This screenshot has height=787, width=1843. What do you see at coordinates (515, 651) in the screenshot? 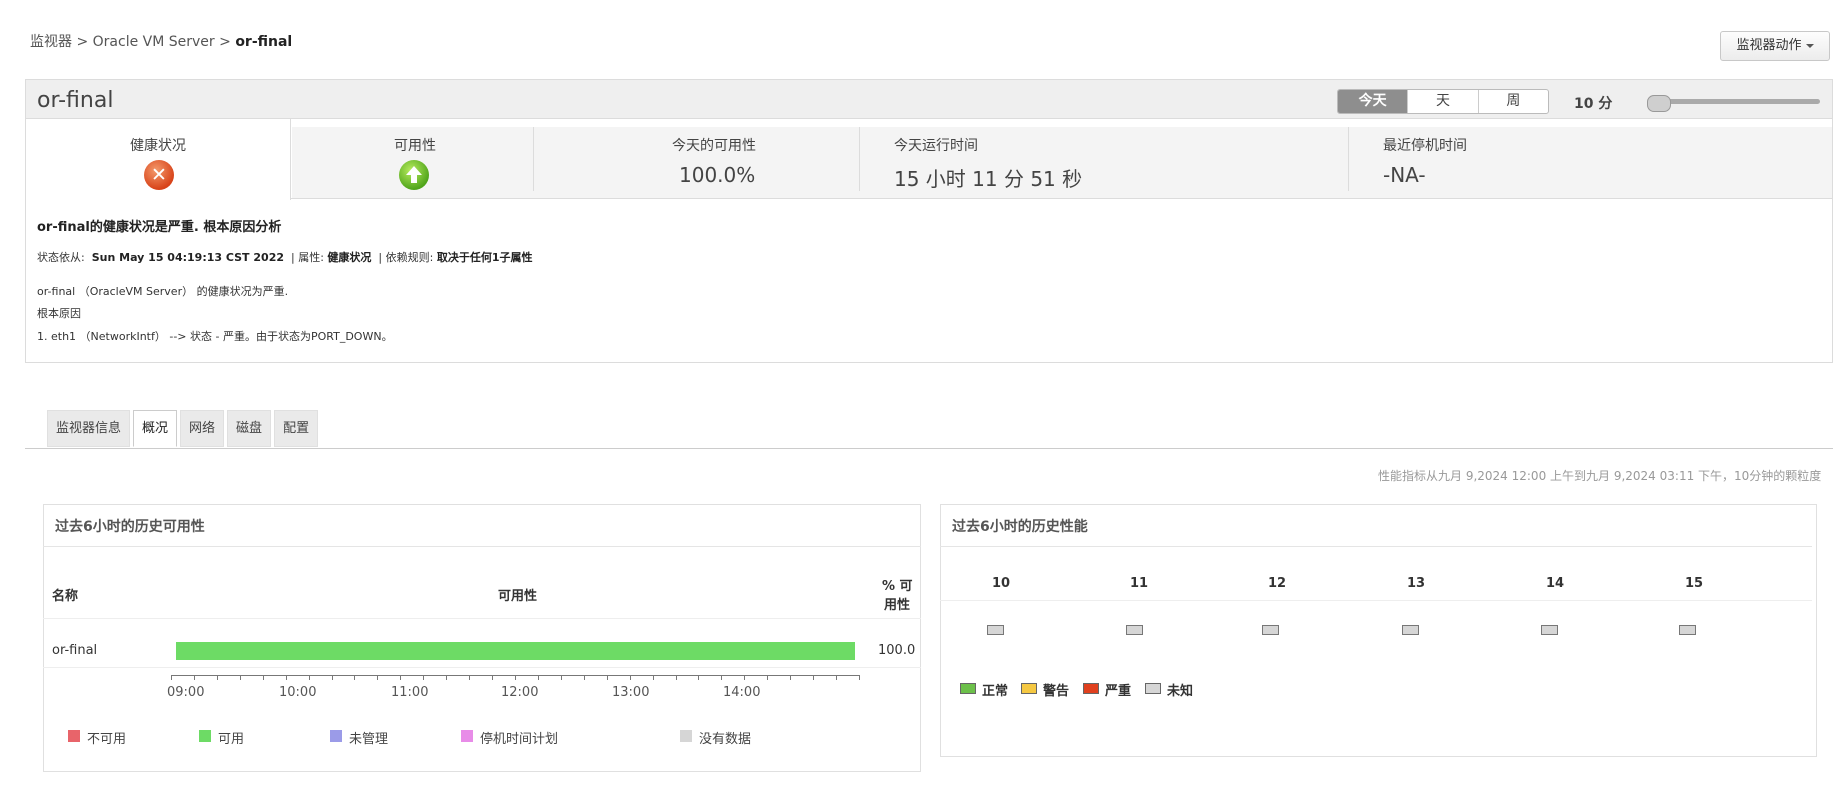
I see `availability-bar` at bounding box center [515, 651].